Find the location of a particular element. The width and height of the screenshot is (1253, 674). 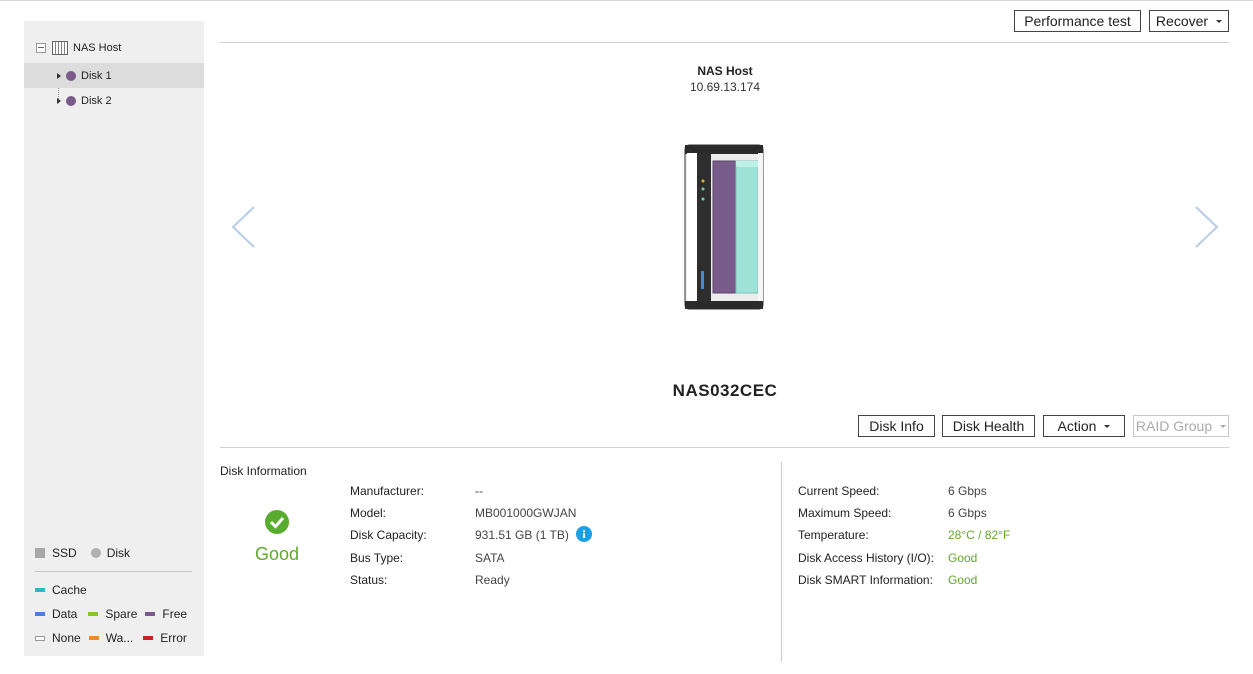

disk-access-history-value: Good is located at coordinates (962, 558).